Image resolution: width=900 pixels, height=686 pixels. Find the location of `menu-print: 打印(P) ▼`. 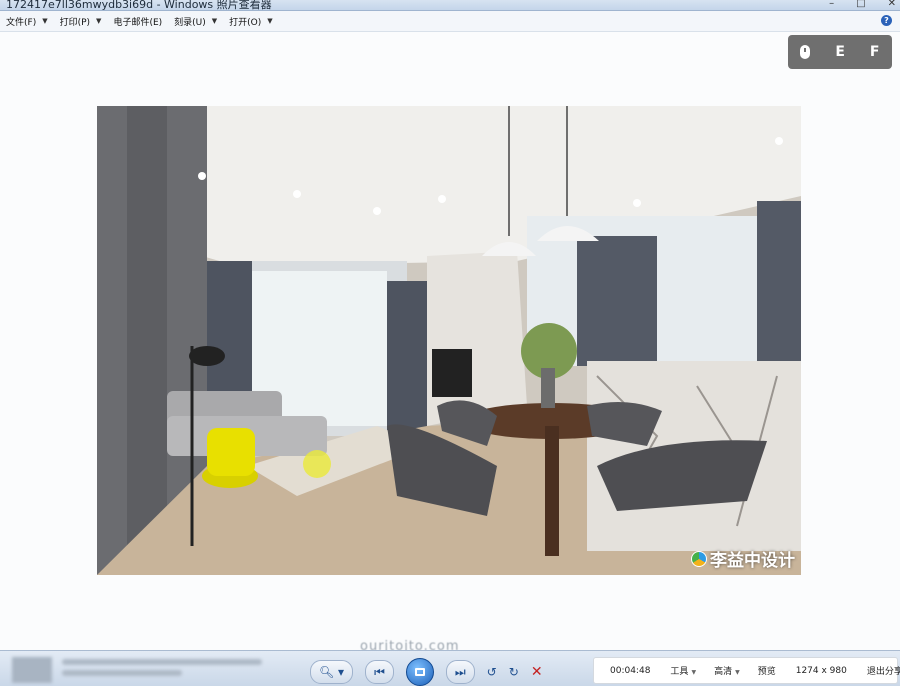

menu-print: 打印(P) ▼ is located at coordinates (81, 21).